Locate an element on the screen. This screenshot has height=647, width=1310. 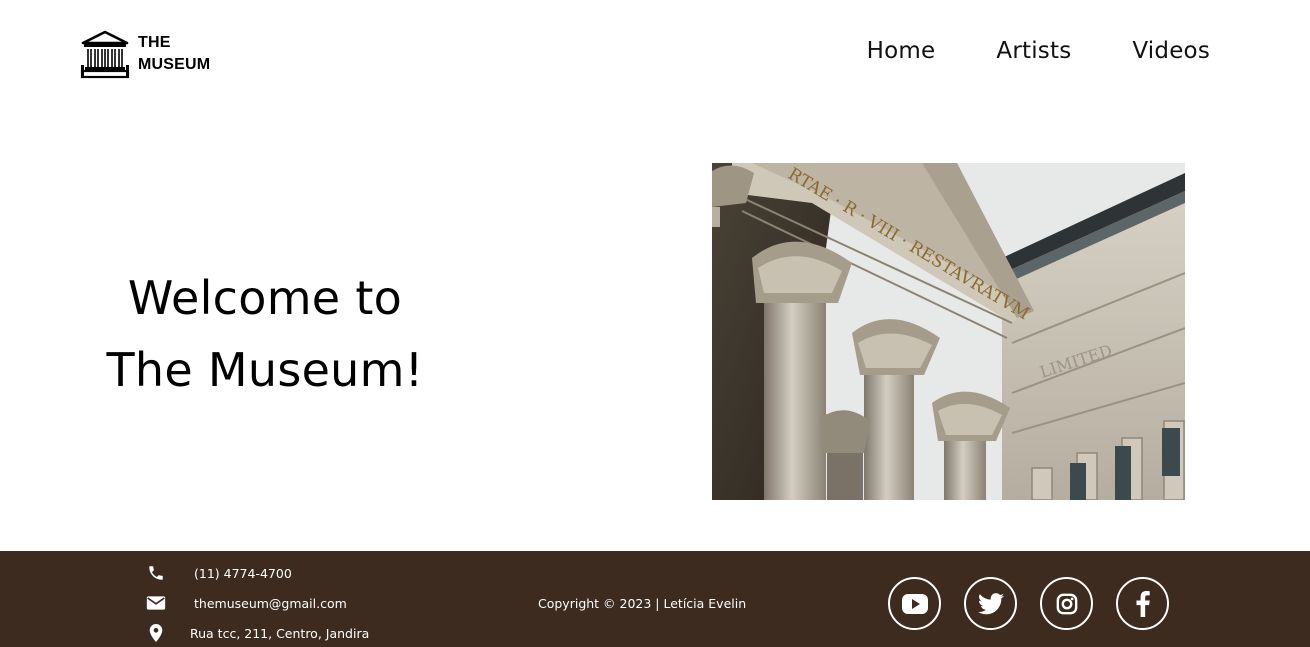
email-address: themuseum@gmail.com is located at coordinates (270, 603).